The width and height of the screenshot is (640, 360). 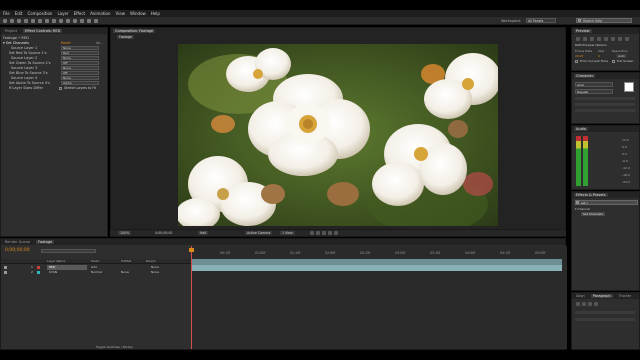 What do you see at coordinates (125, 233) in the screenshot?
I see `zoom-select: 100%` at bounding box center [125, 233].